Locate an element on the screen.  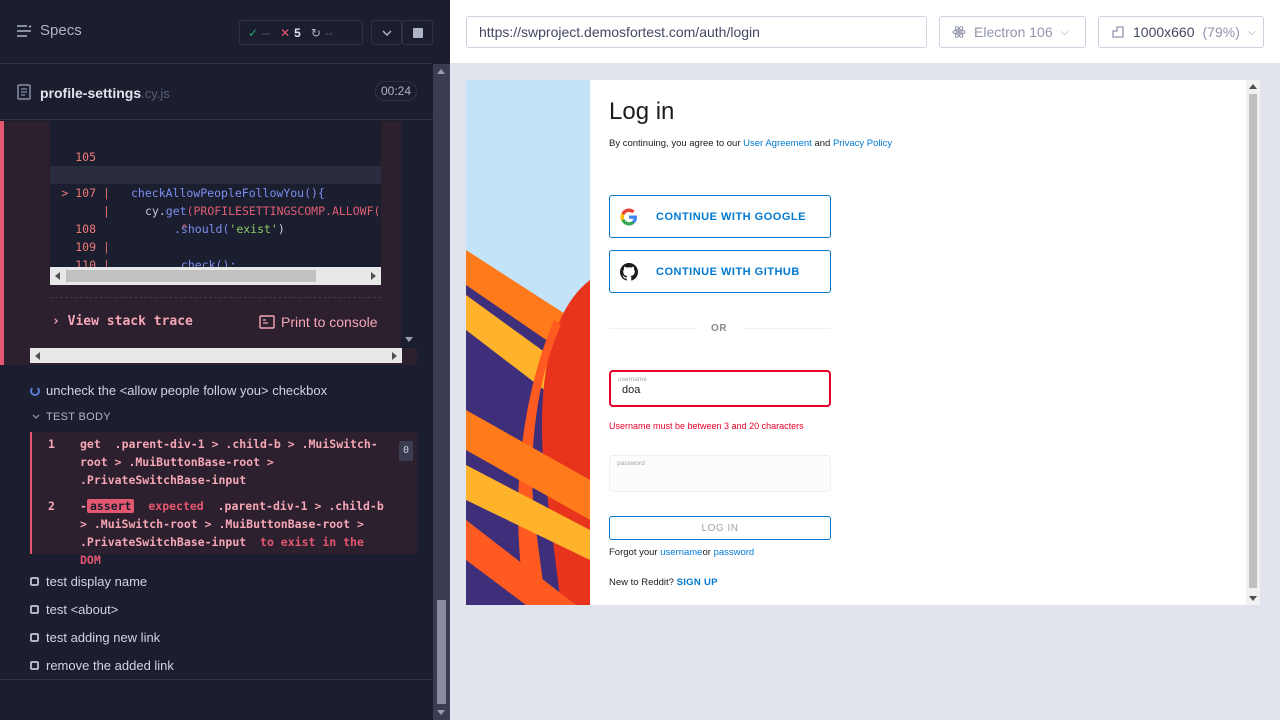
code-line: 110 | } is located at coordinates (215, 261).